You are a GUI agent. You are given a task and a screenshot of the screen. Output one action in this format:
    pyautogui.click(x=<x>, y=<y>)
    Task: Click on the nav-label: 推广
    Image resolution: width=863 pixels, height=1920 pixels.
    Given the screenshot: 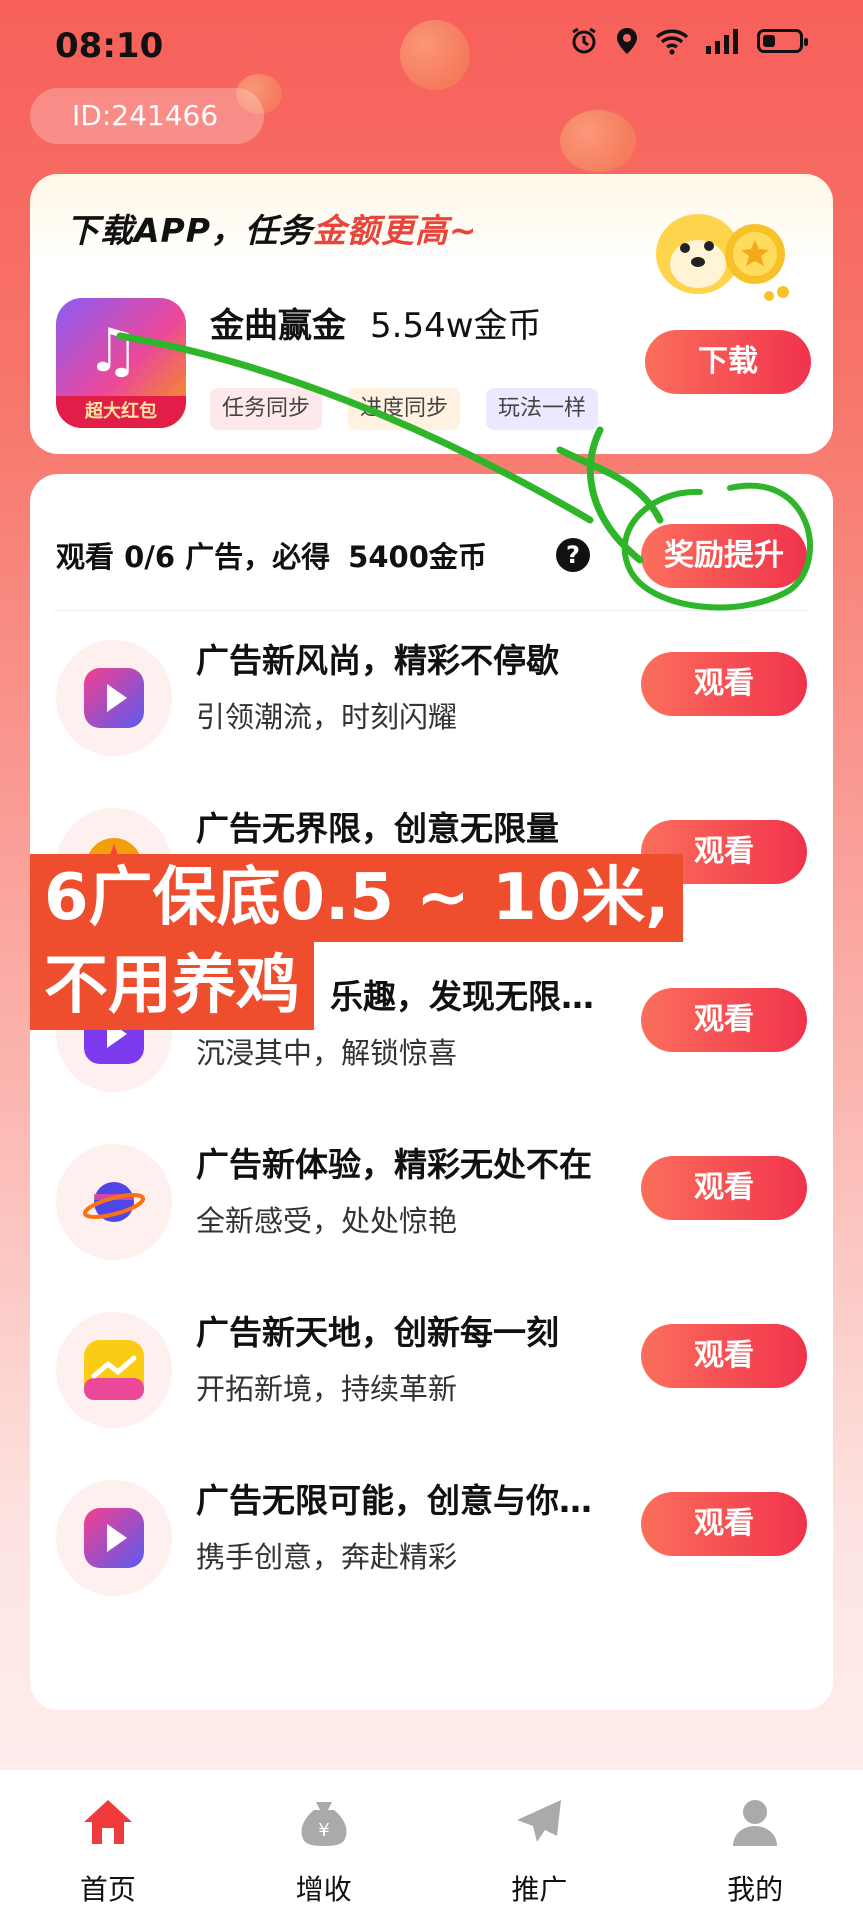 What is the action you would take?
    pyautogui.click(x=539, y=1889)
    